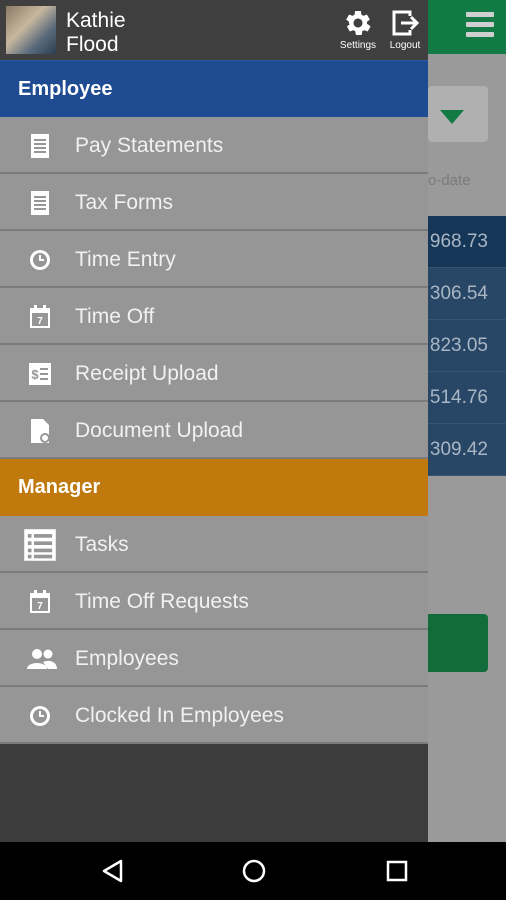 The image size is (506, 900). What do you see at coordinates (31, 30) in the screenshot?
I see `avatar` at bounding box center [31, 30].